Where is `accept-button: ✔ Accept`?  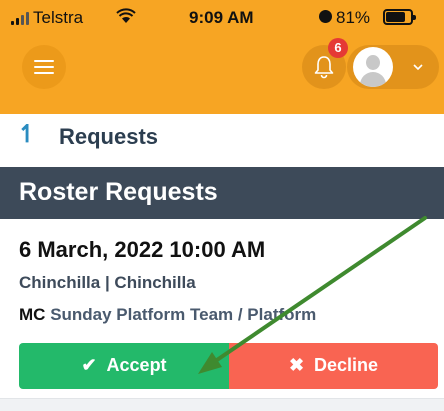 accept-button: ✔ Accept is located at coordinates (124, 366).